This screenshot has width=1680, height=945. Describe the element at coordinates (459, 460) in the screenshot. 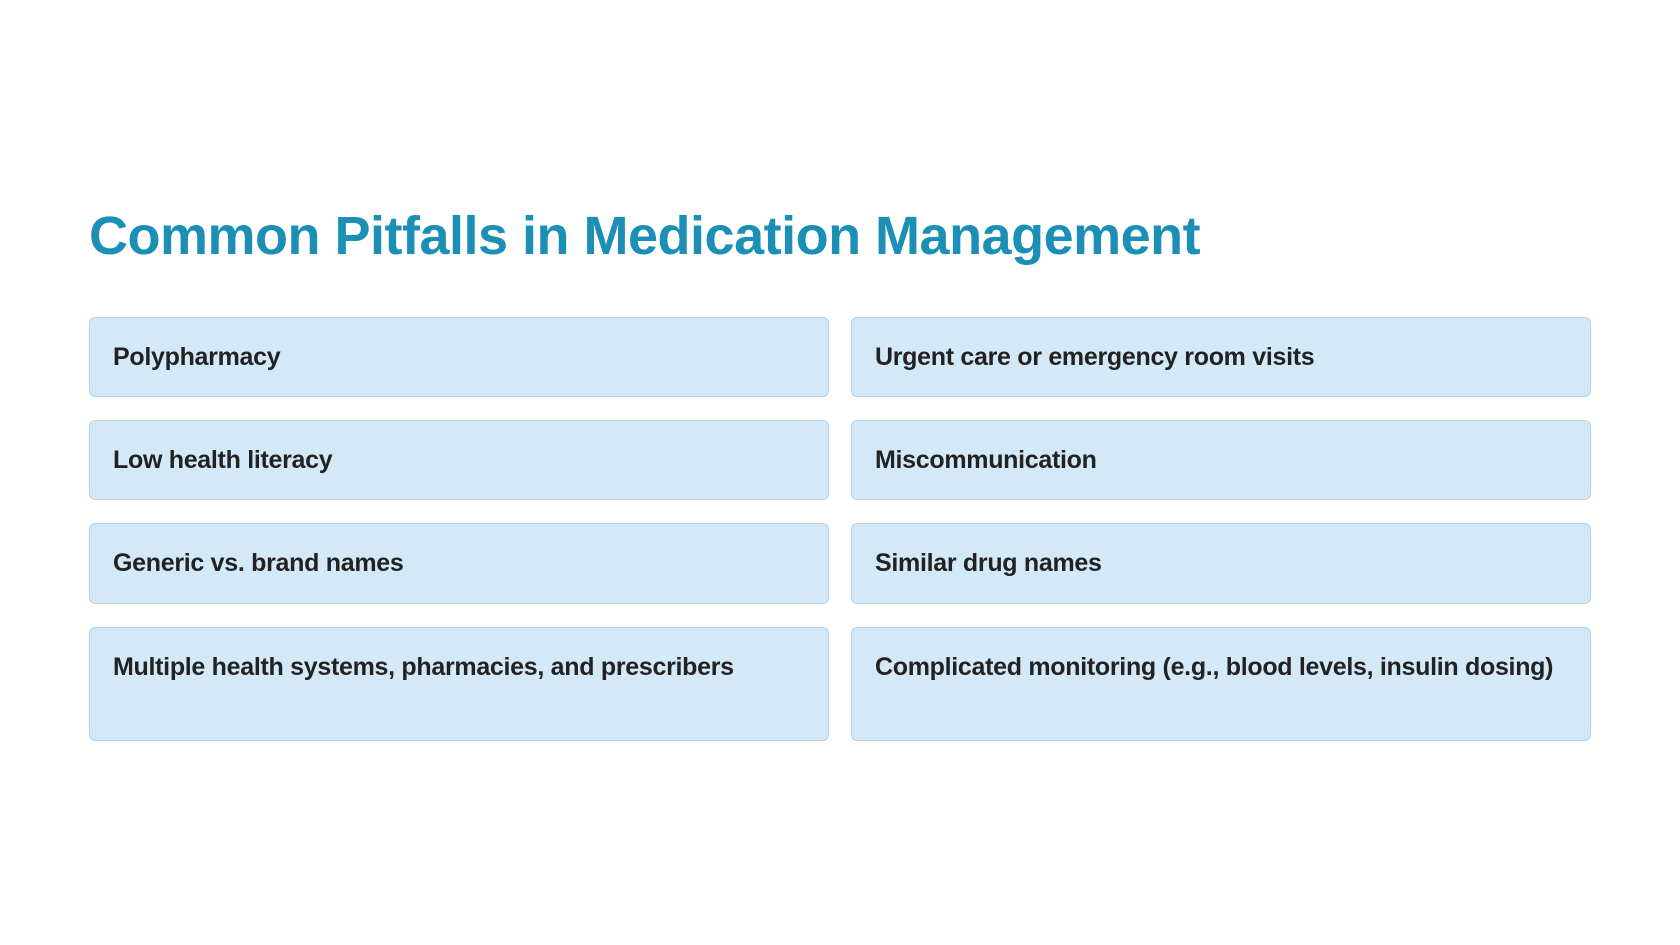

I see `pitfall-card-health-literacy: Low health literacy` at that location.